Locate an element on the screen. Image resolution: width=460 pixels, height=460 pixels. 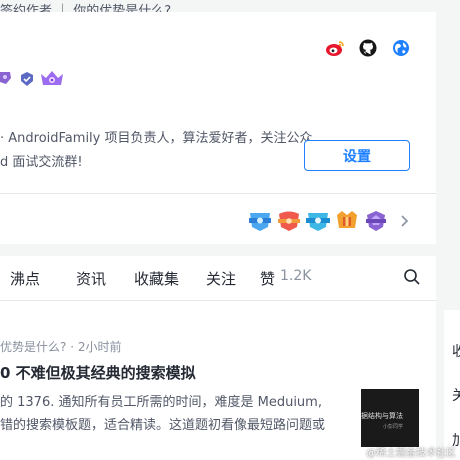
tabs-divider is located at coordinates (218, 300).